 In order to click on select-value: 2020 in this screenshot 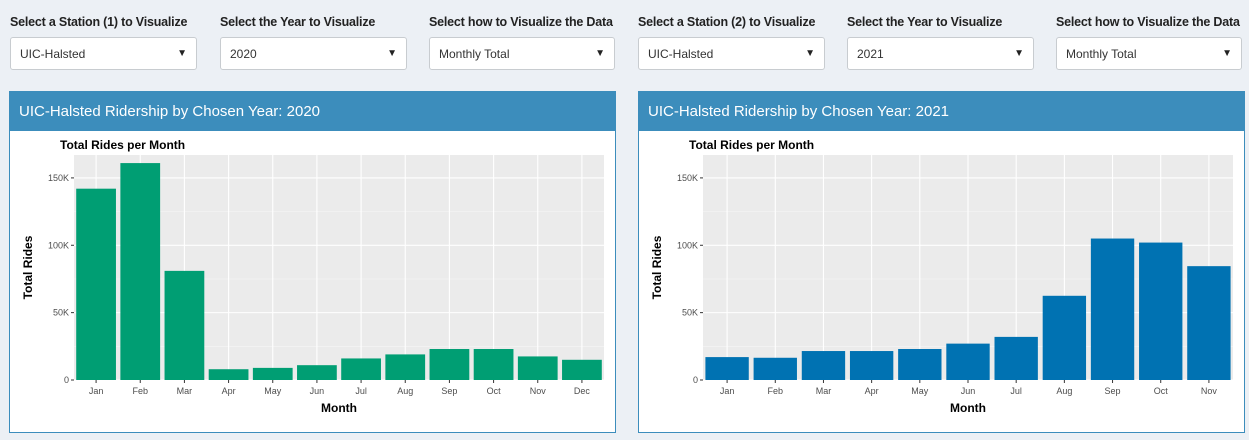, I will do `click(243, 54)`.